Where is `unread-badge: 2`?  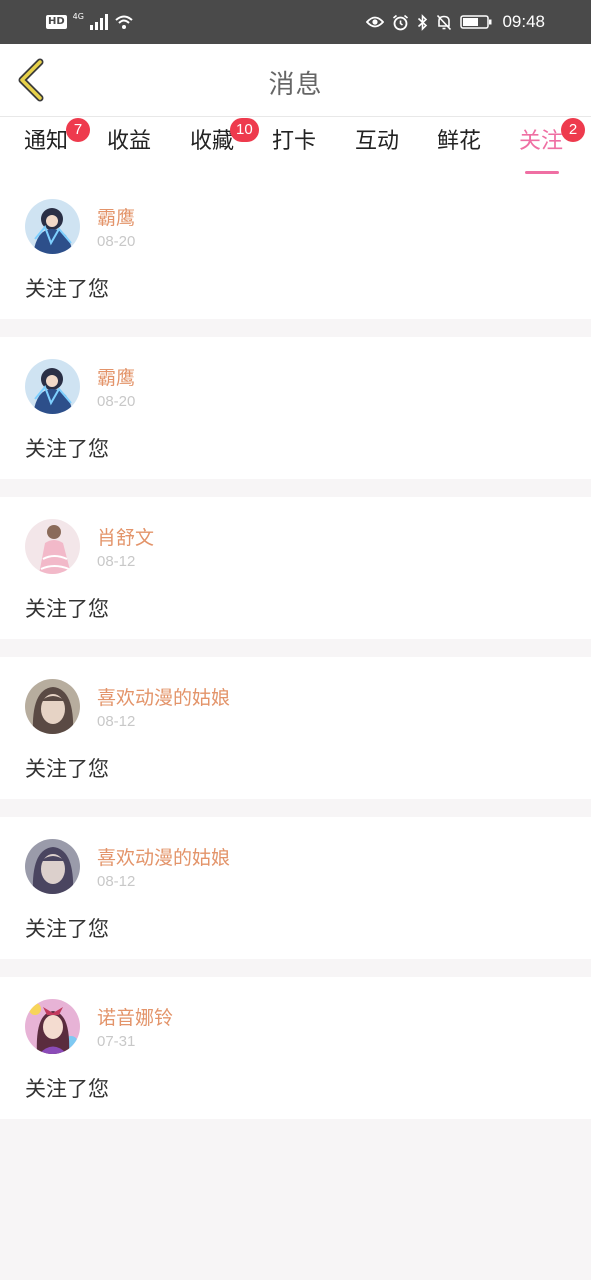
unread-badge: 2 is located at coordinates (573, 130).